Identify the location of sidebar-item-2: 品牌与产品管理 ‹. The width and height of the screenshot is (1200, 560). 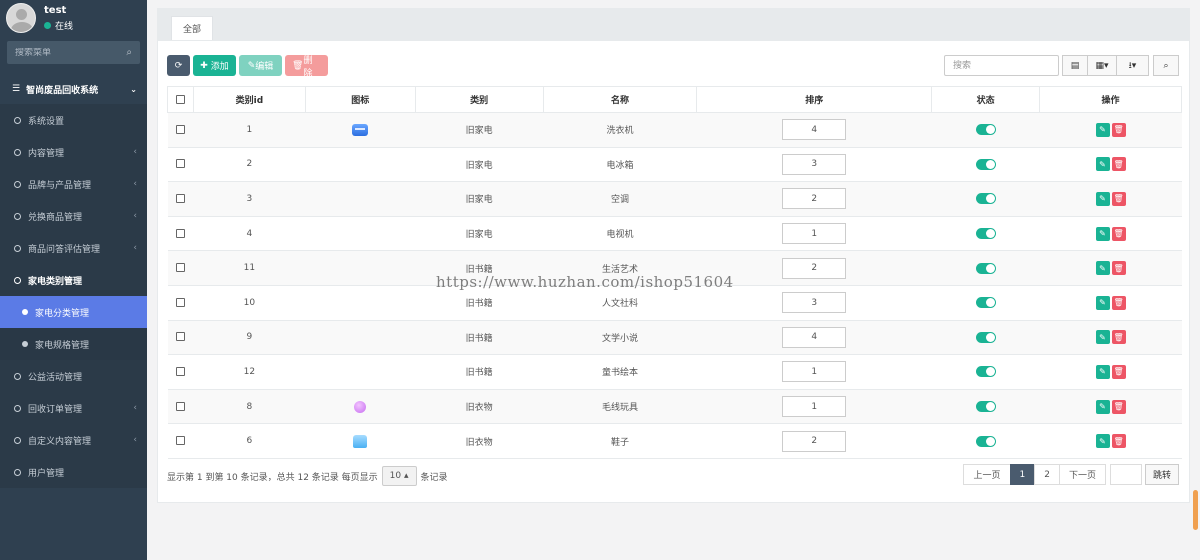
(73, 184).